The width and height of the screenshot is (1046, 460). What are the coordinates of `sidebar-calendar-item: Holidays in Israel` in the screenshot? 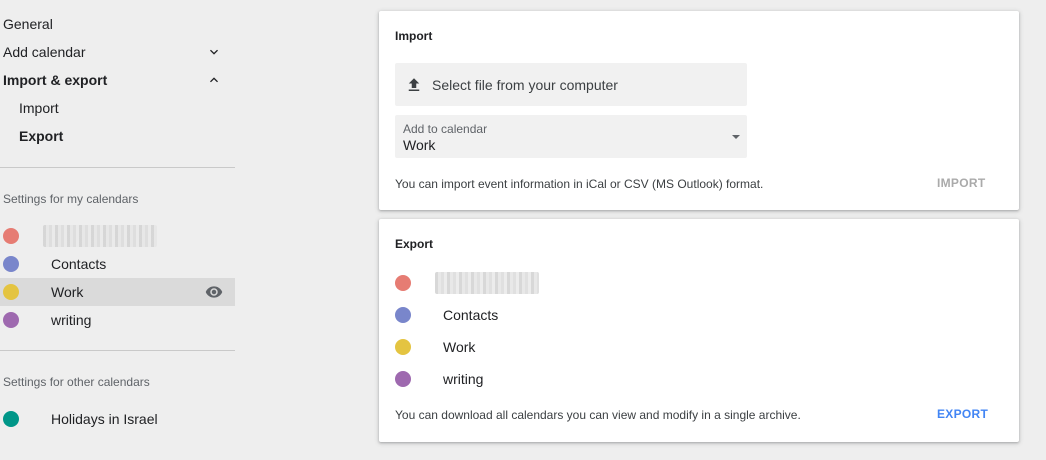 It's located at (117, 419).